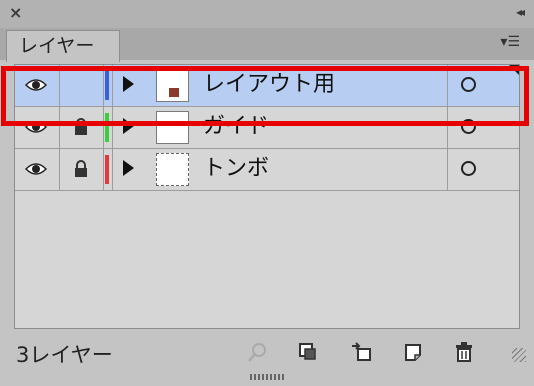  What do you see at coordinates (464, 352) in the screenshot?
I see `trash-icon` at bounding box center [464, 352].